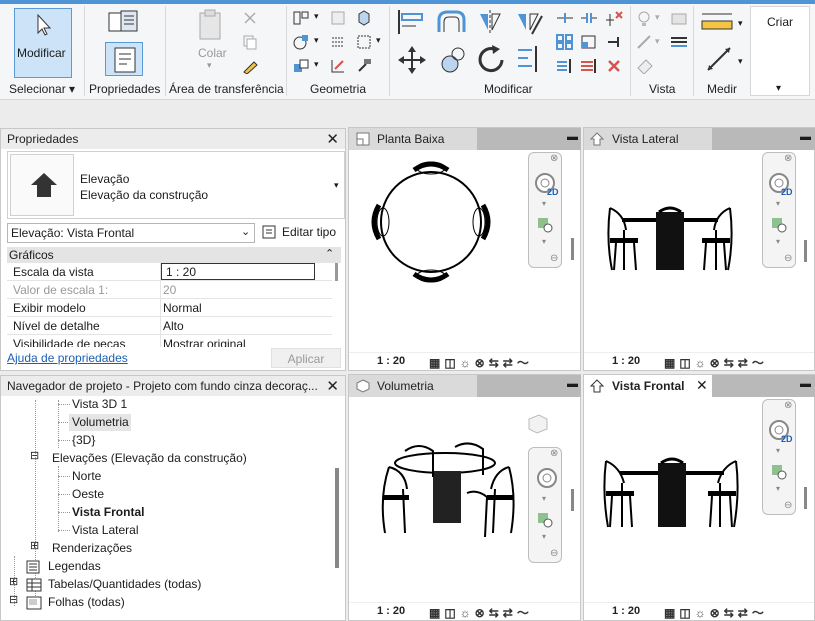  Describe the element at coordinates (169, 308) in the screenshot. I see `property-row: Exibir modelo Normal` at that location.